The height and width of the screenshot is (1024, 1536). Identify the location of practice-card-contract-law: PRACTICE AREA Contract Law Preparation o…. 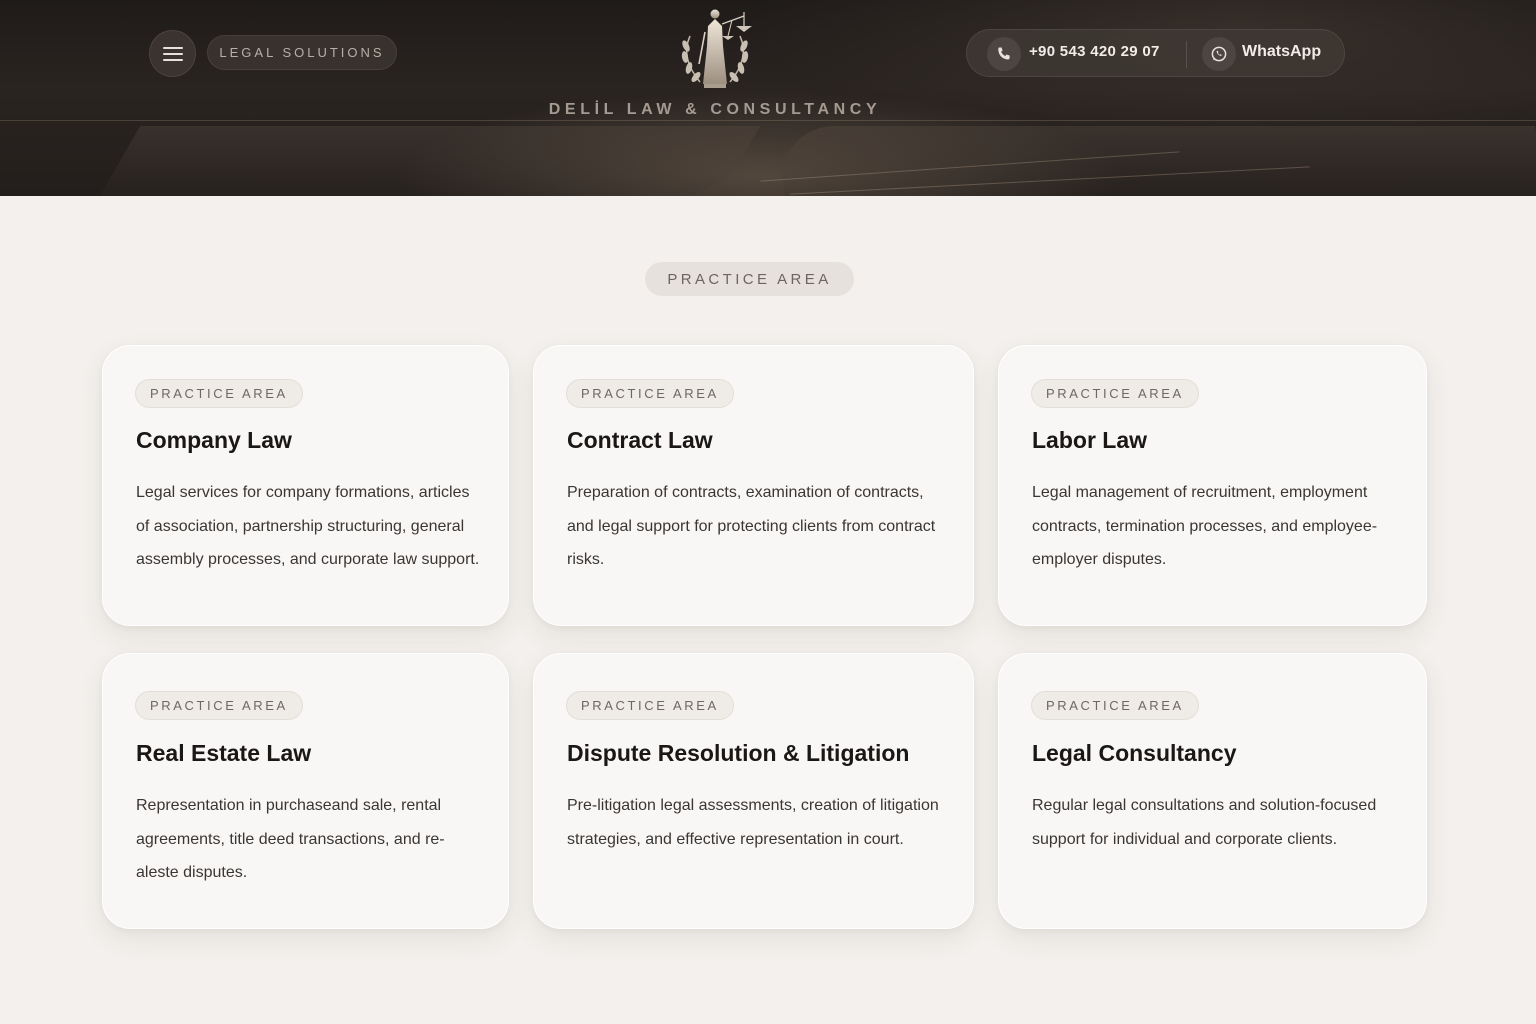
(753, 485).